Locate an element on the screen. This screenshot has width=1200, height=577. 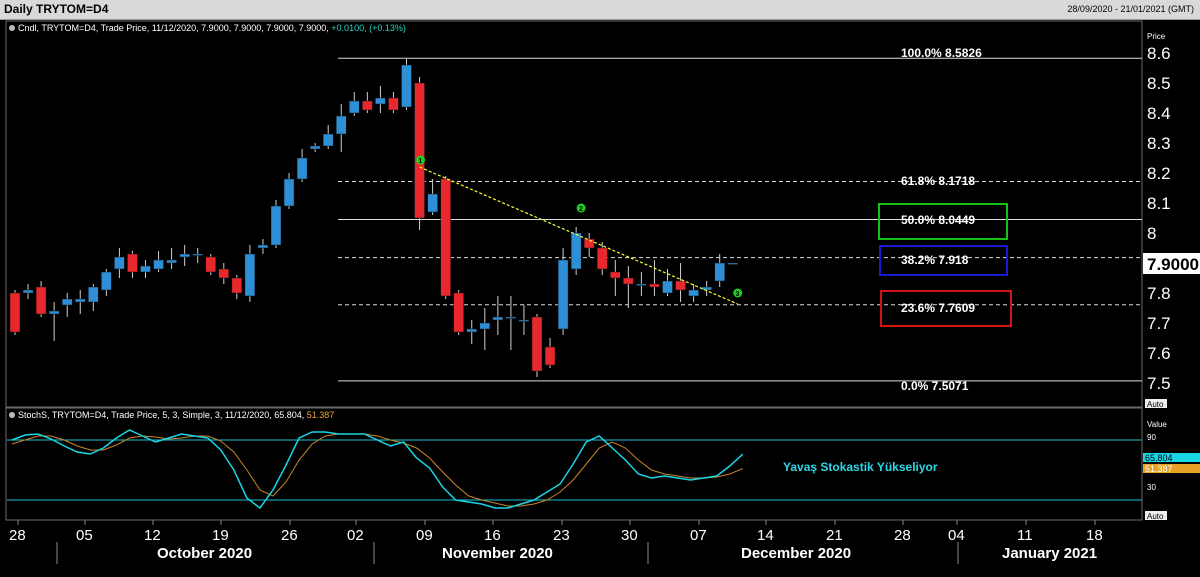
date-tick-label: 26 is located at coordinates (289, 535).